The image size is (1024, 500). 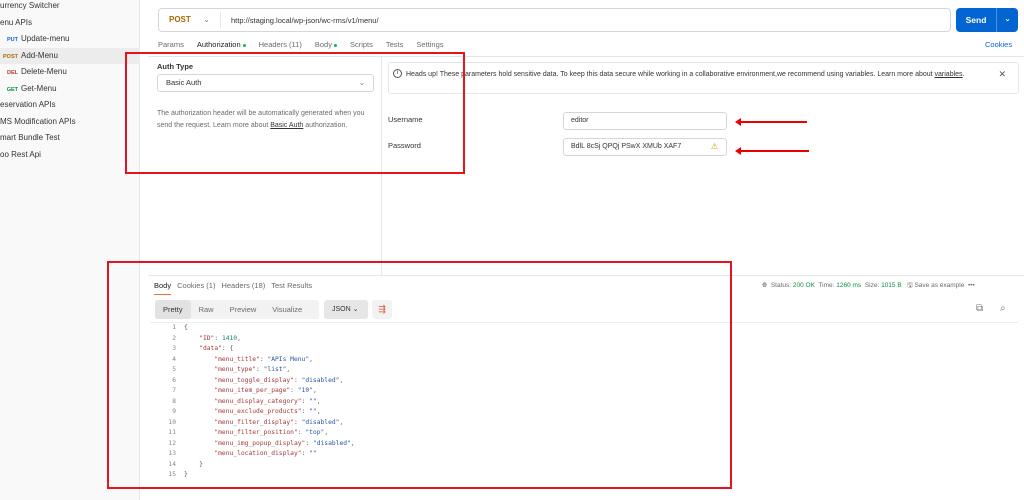 What do you see at coordinates (872, 285) in the screenshot?
I see `size-label: Size:` at bounding box center [872, 285].